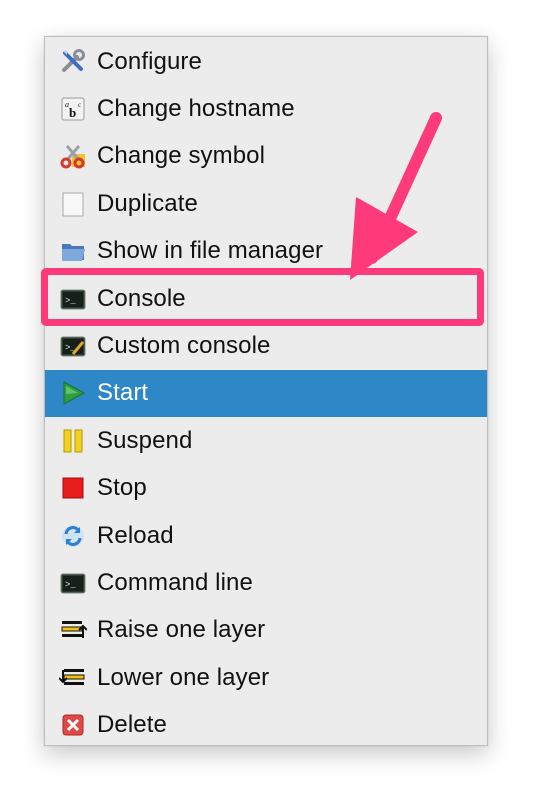  Describe the element at coordinates (266, 440) in the screenshot. I see `menu-item-suspend: Suspend` at that location.